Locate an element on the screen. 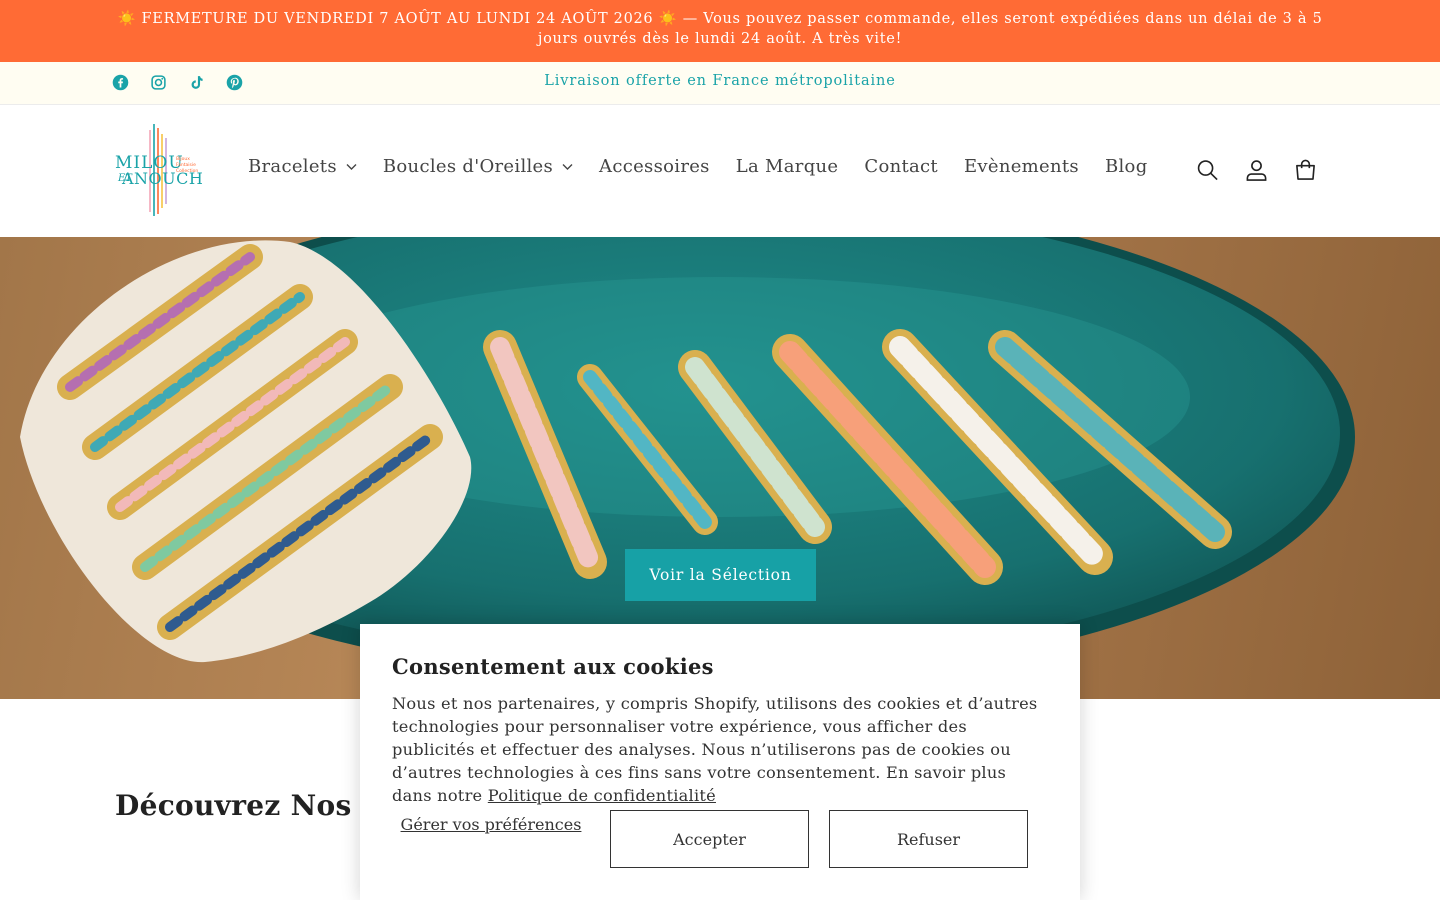 This screenshot has width=1440, height=900. nav-label: Bracelets is located at coordinates (292, 166).